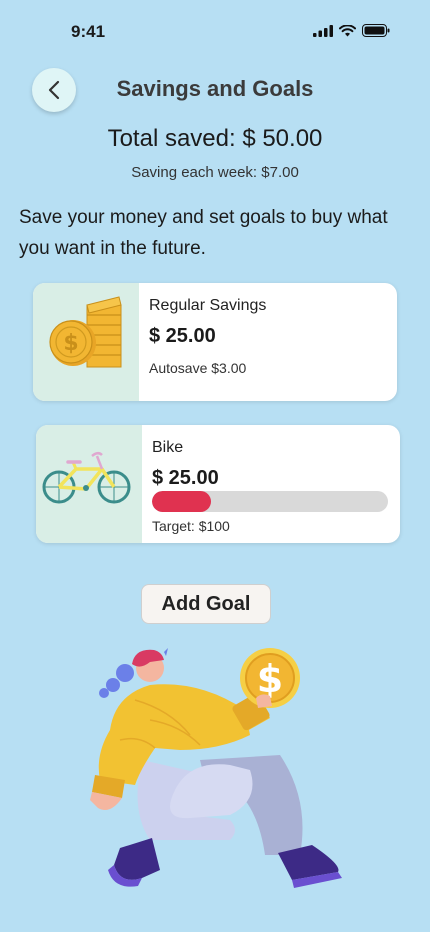 The width and height of the screenshot is (430, 932). Describe the element at coordinates (215, 138) in the screenshot. I see `total-saved: Total saved: $ 50.00` at that location.